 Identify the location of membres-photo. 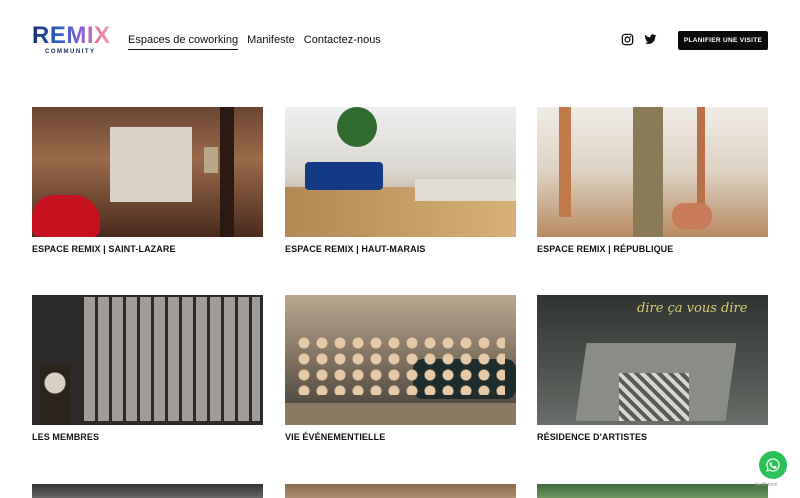
(147, 360).